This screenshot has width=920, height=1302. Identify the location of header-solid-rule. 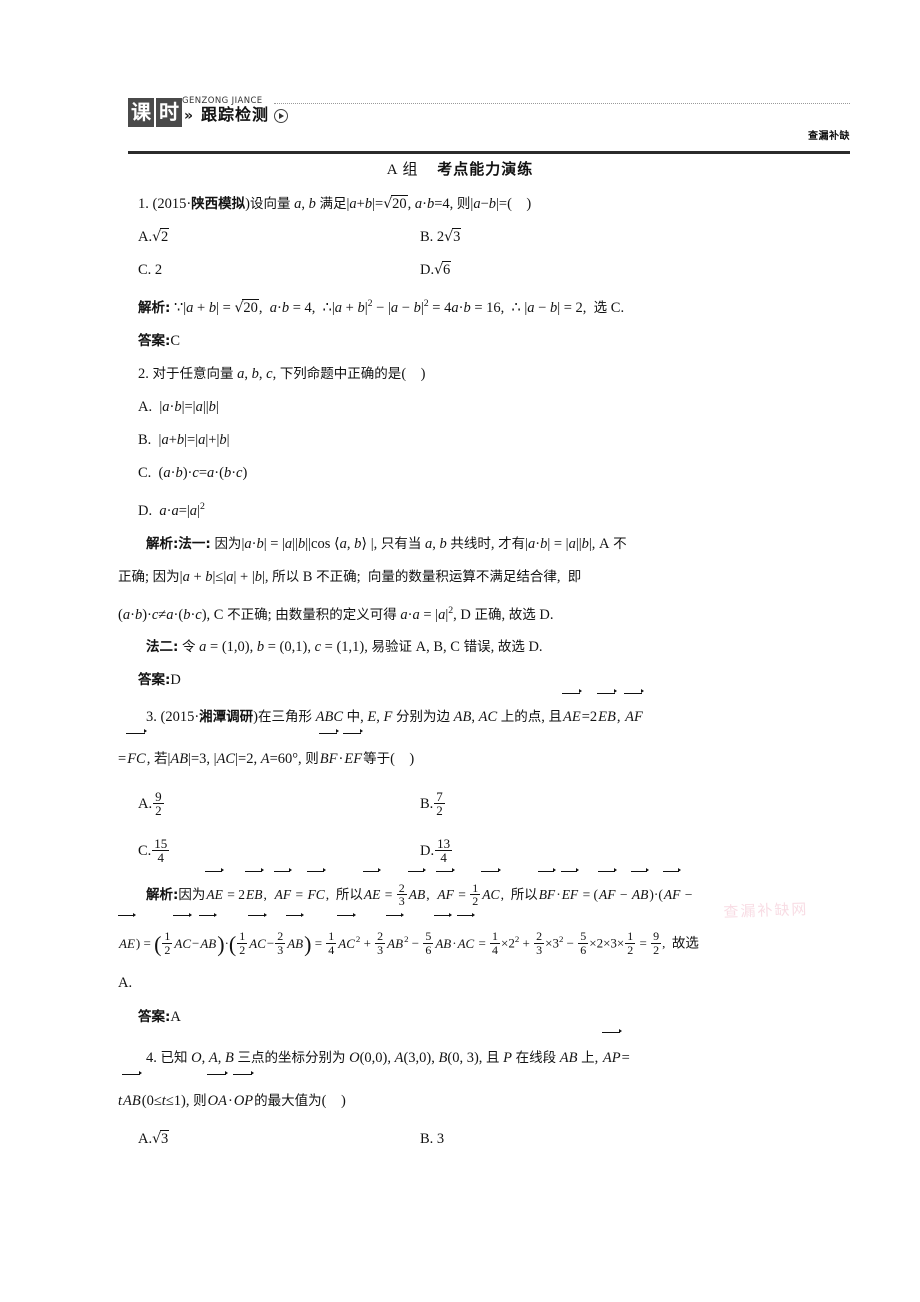
(489, 152).